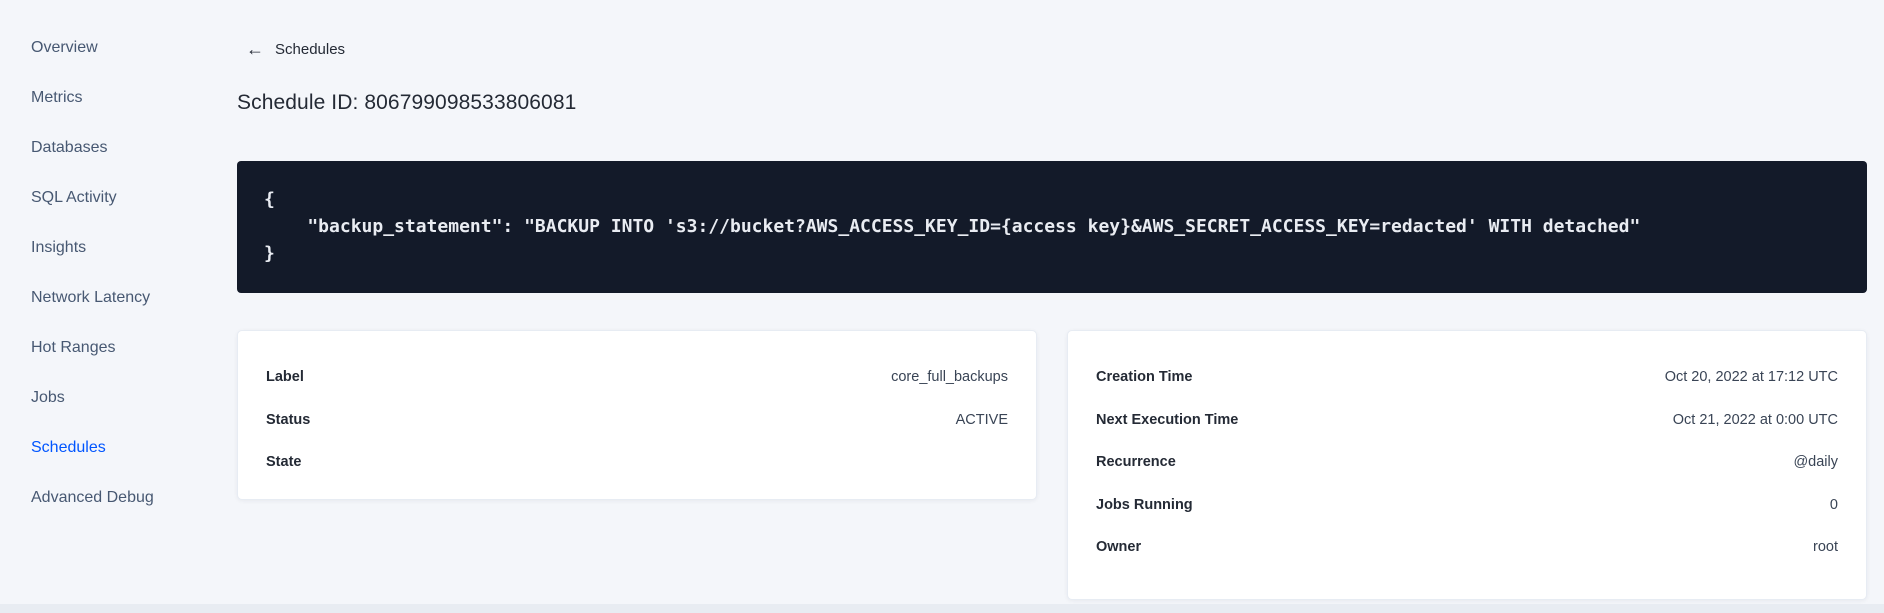  What do you see at coordinates (1167, 419) in the screenshot?
I see `row-label: Next Execution Time` at bounding box center [1167, 419].